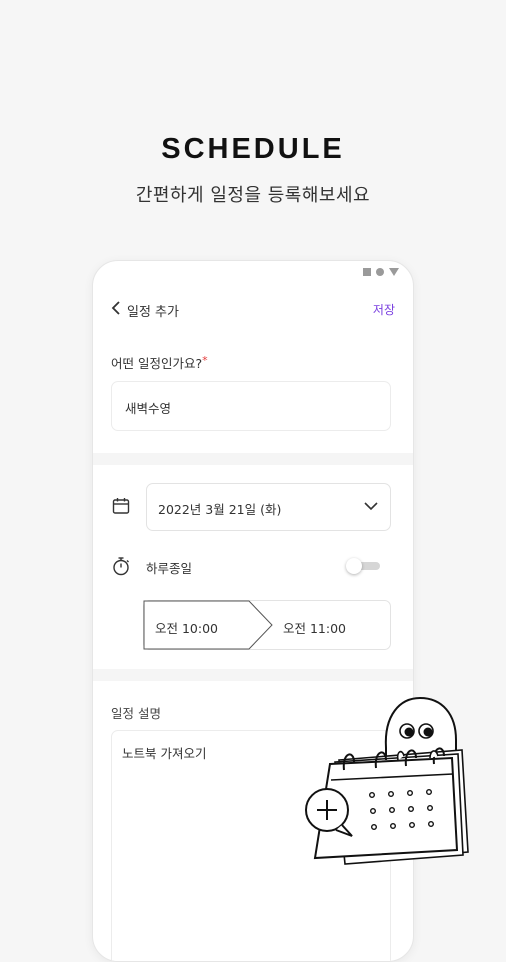 The width and height of the screenshot is (506, 962). Describe the element at coordinates (205, 360) in the screenshot. I see `required-mark: *` at that location.